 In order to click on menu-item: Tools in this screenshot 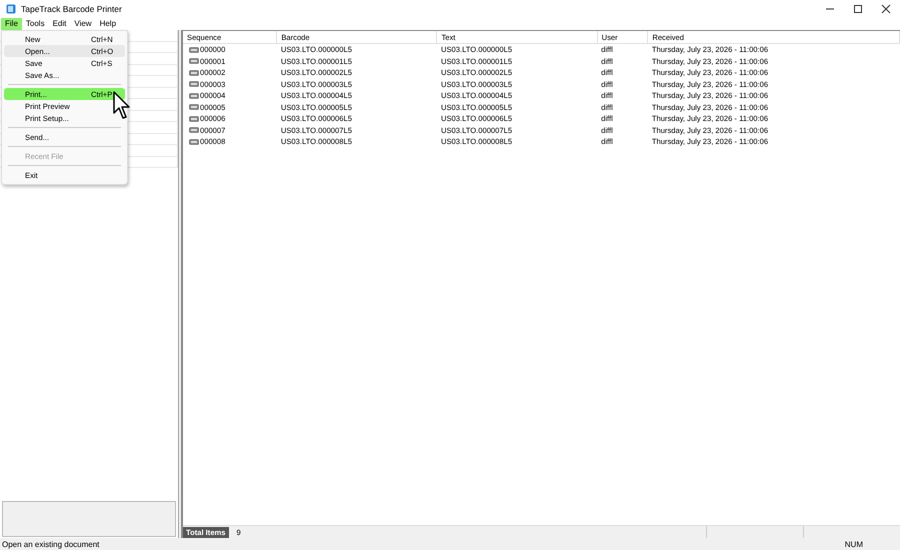, I will do `click(35, 24)`.